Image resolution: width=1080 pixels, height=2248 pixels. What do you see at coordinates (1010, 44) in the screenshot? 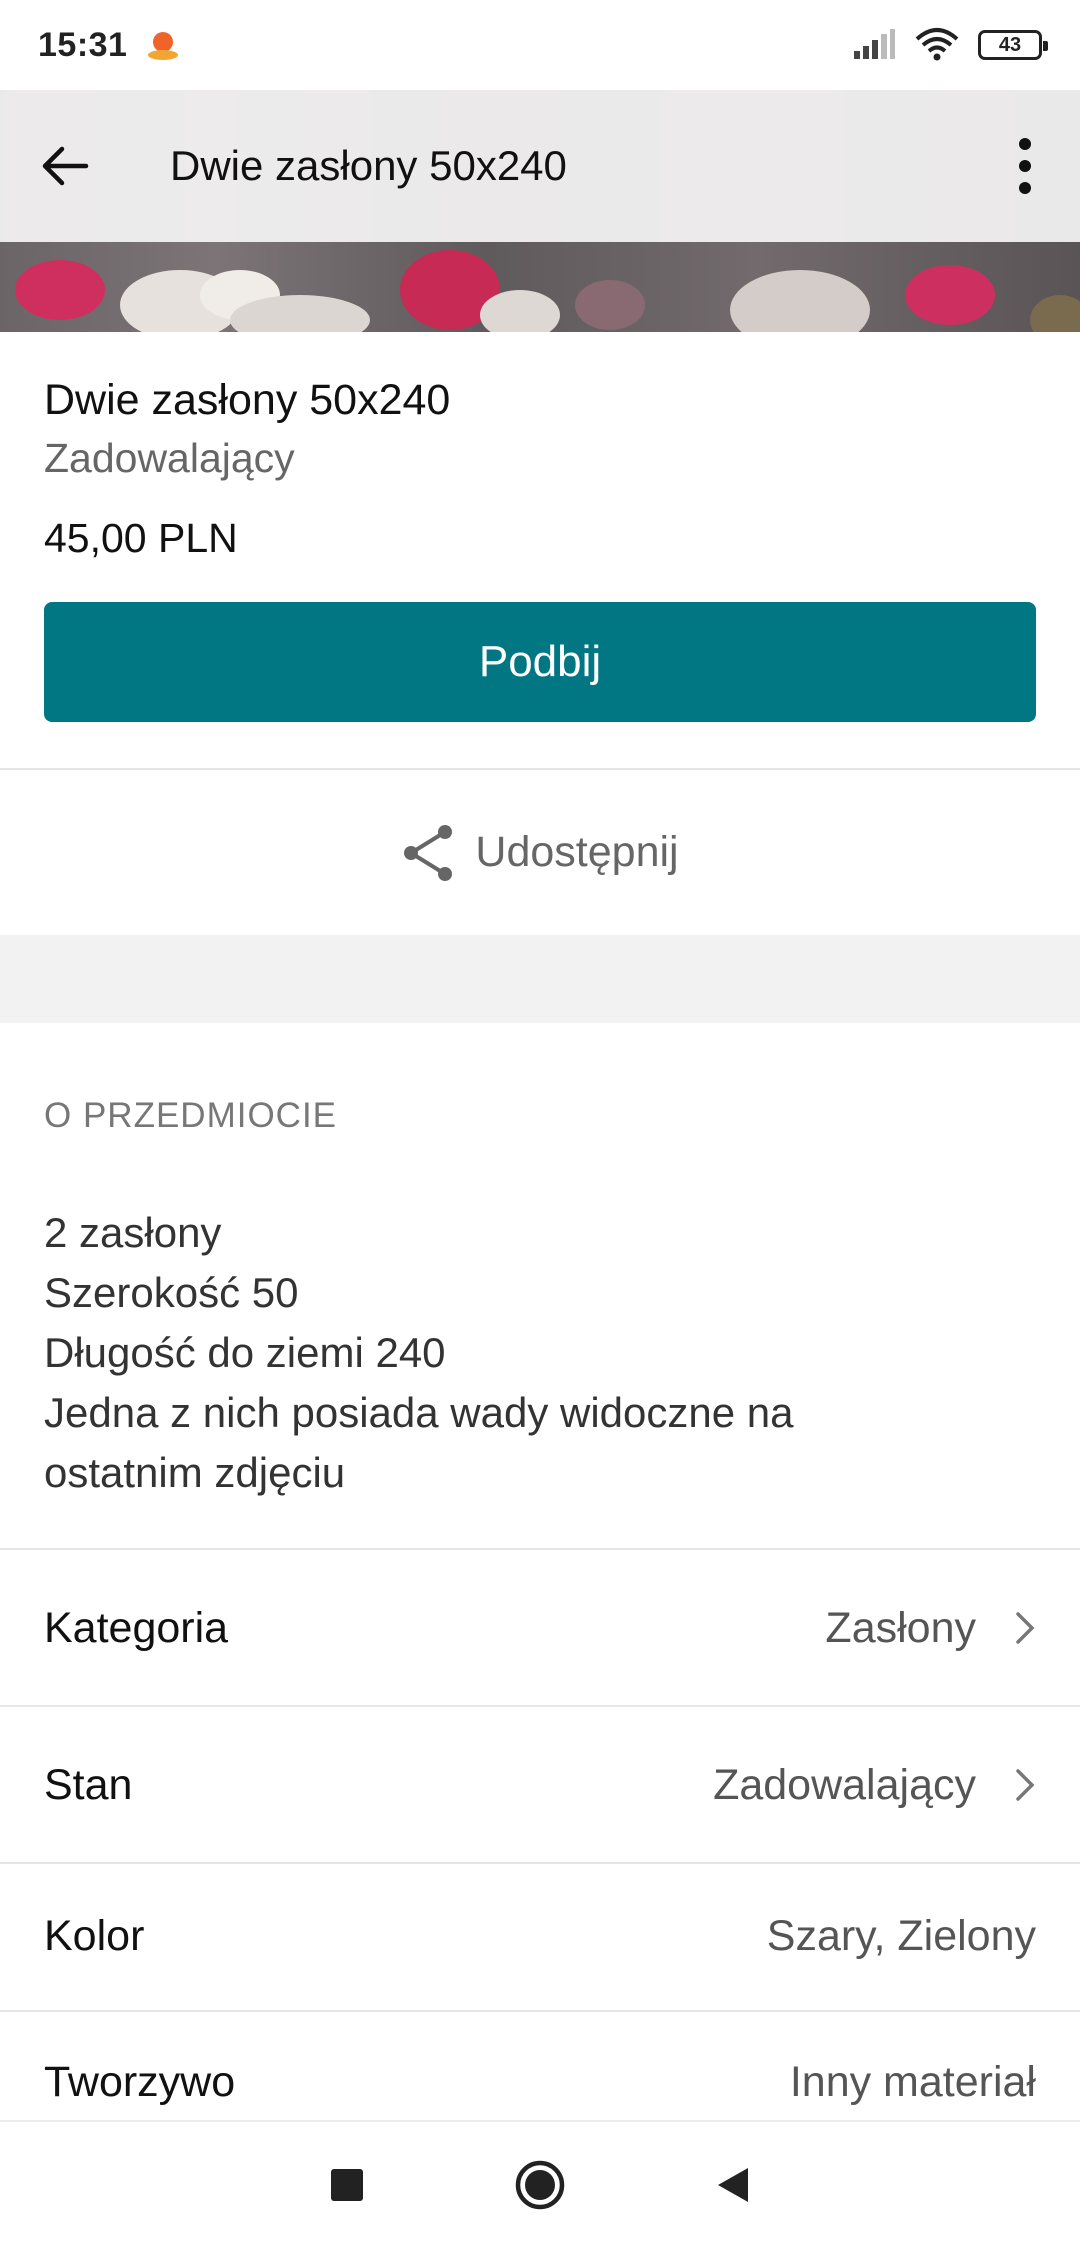
I see `battery-level: 43` at bounding box center [1010, 44].